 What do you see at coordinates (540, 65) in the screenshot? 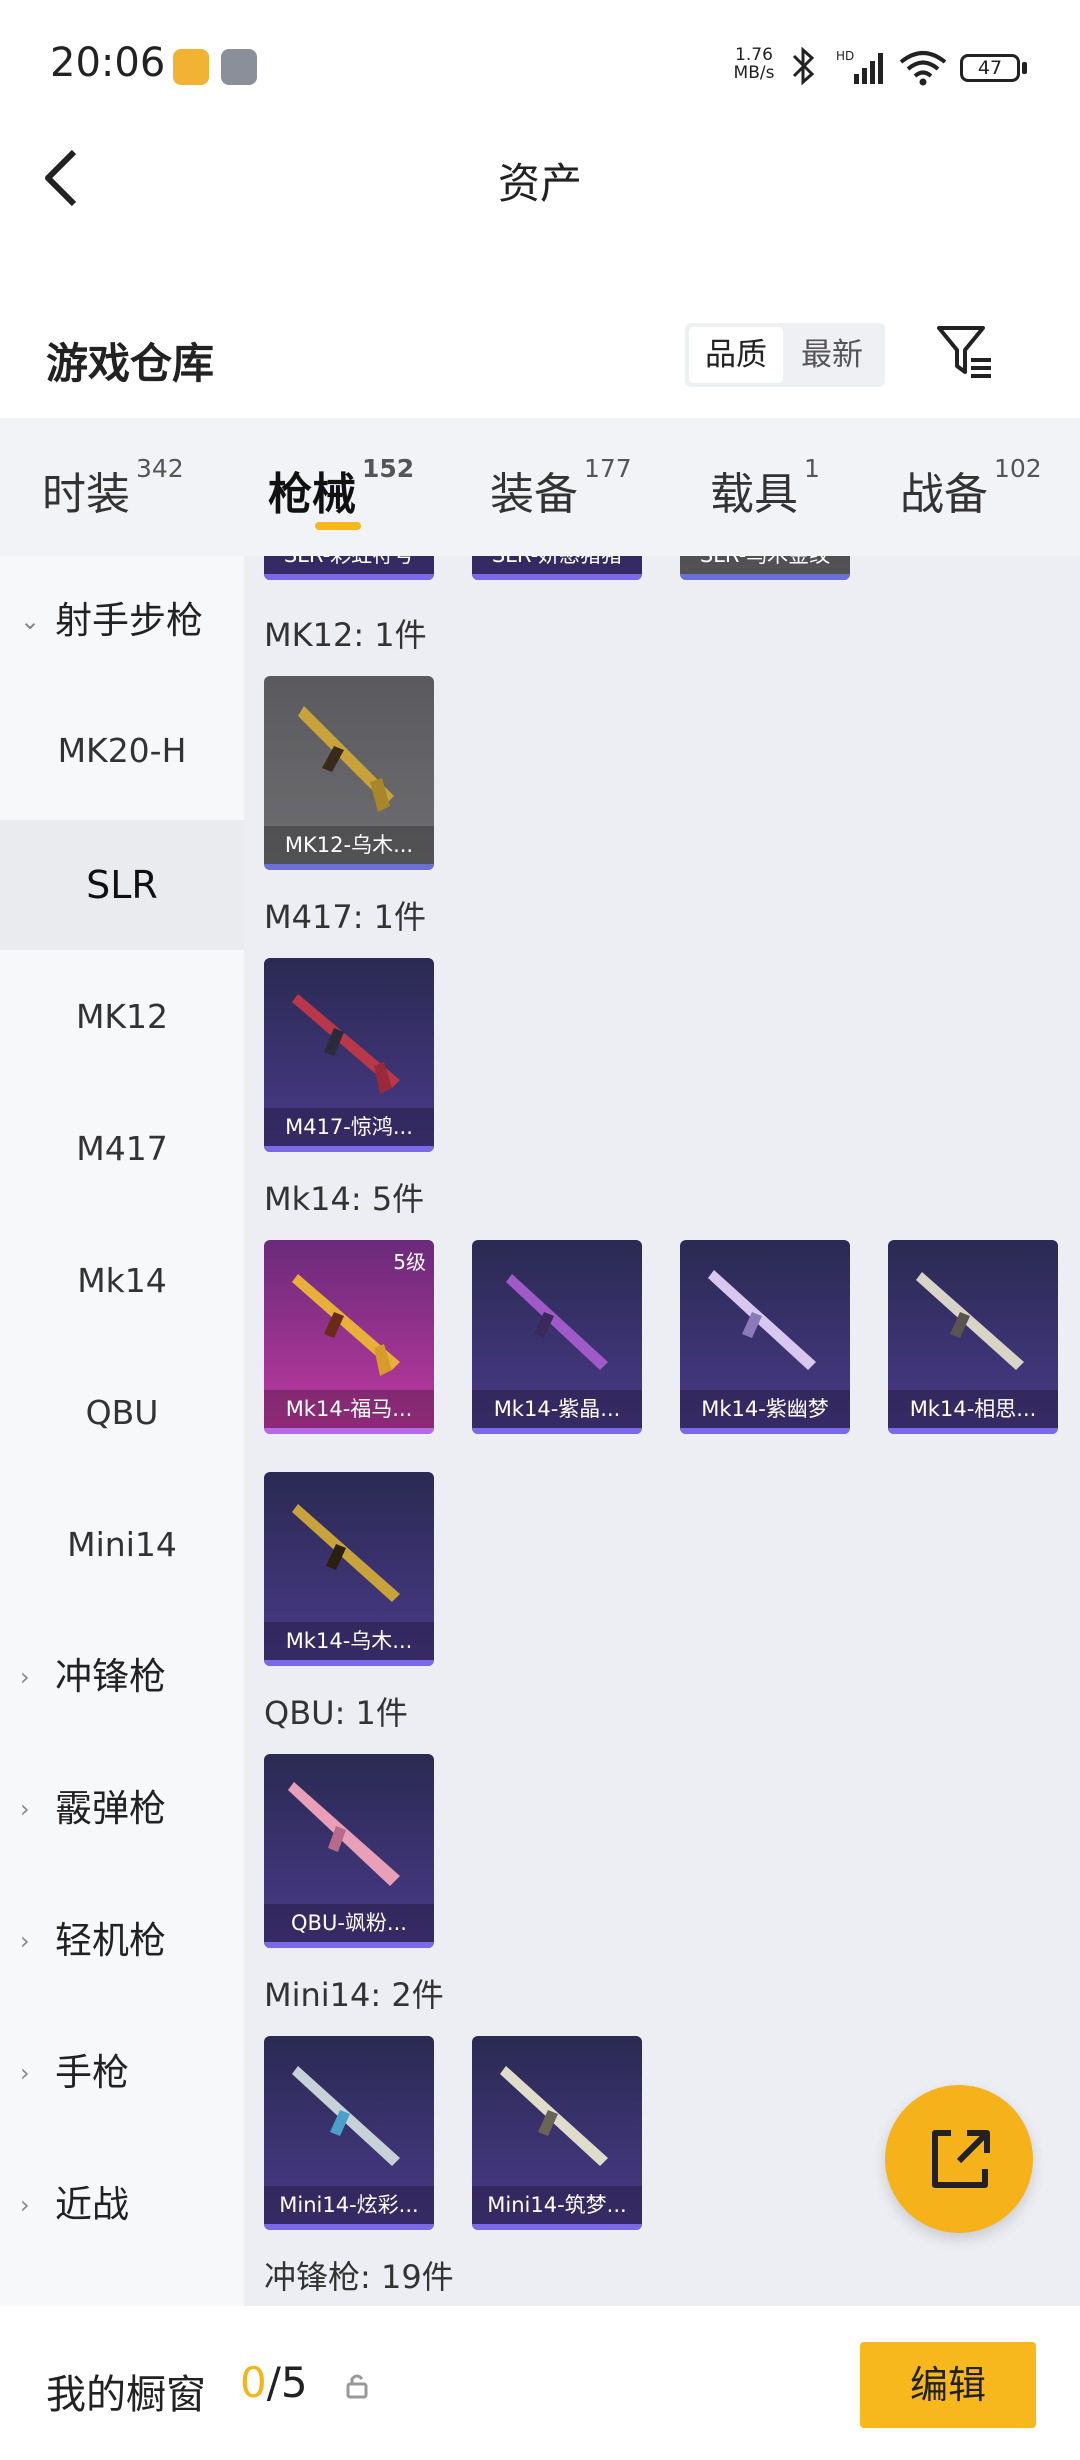
I see `status-bar: 20:06 1.76 MB/s HD 47` at bounding box center [540, 65].